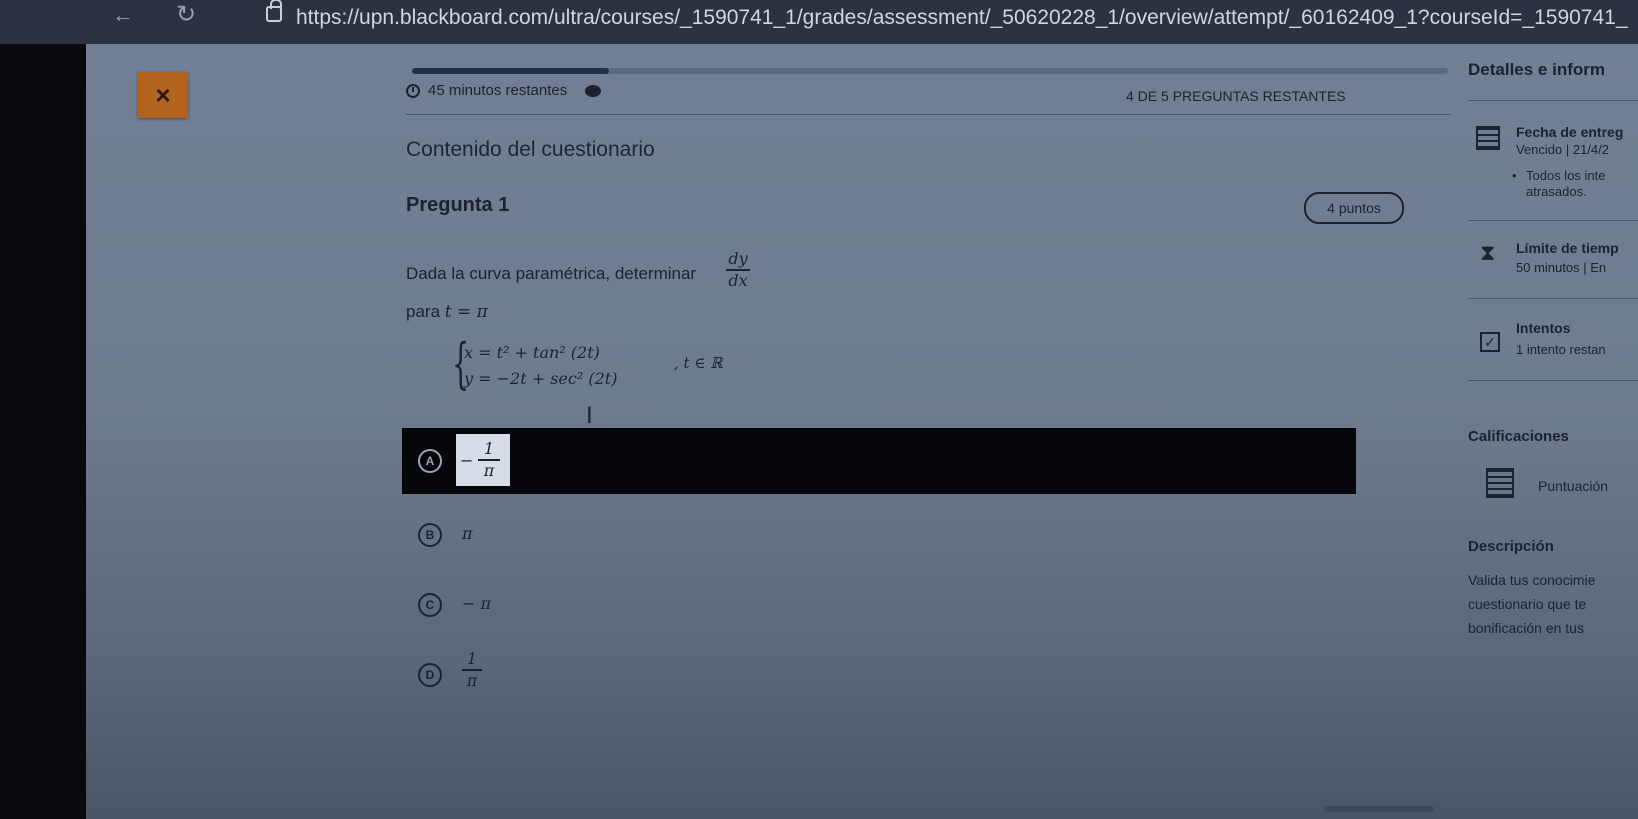 Image resolution: width=1638 pixels, height=819 pixels. What do you see at coordinates (1526, 628) in the screenshot?
I see `description-line: bonificación en tus` at bounding box center [1526, 628].